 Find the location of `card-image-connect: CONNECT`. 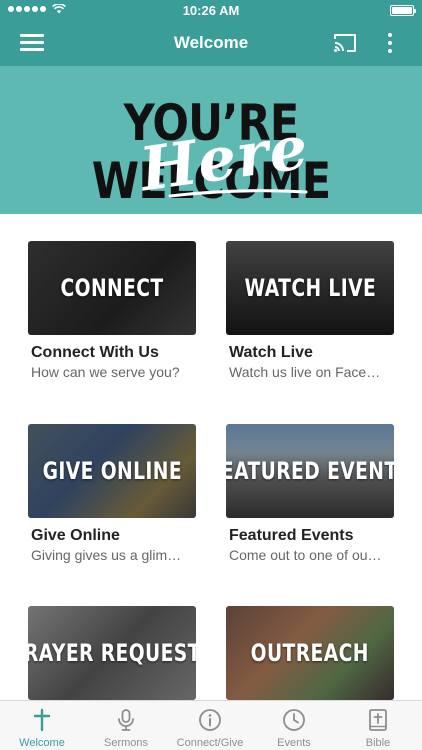

card-image-connect: CONNECT is located at coordinates (112, 288).